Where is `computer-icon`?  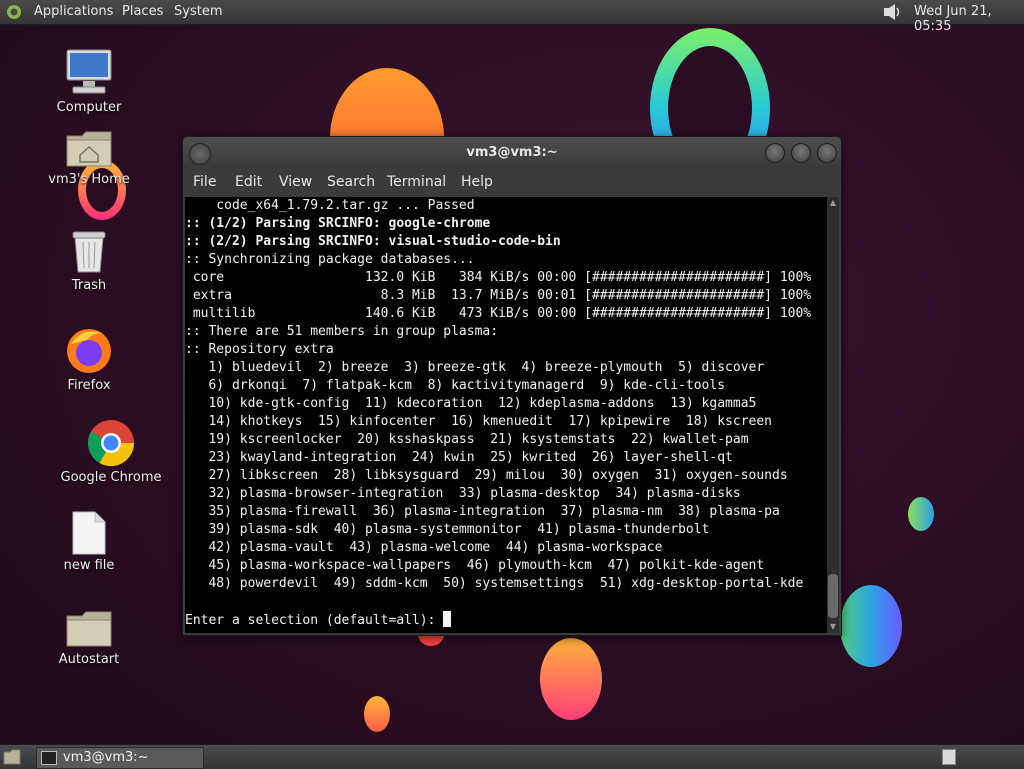 computer-icon is located at coordinates (89, 71).